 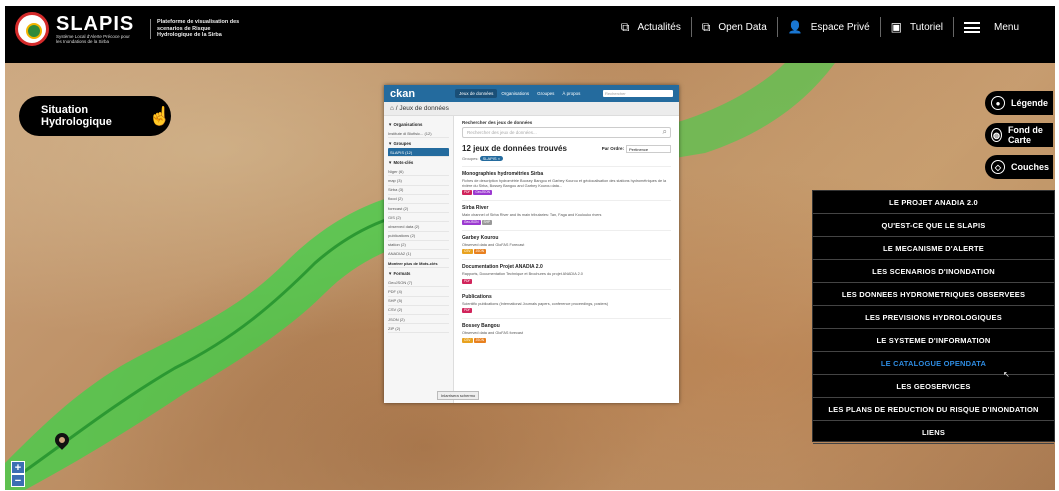 What do you see at coordinates (648, 148) in the screenshot?
I see `order-select: Pertinence` at bounding box center [648, 148].